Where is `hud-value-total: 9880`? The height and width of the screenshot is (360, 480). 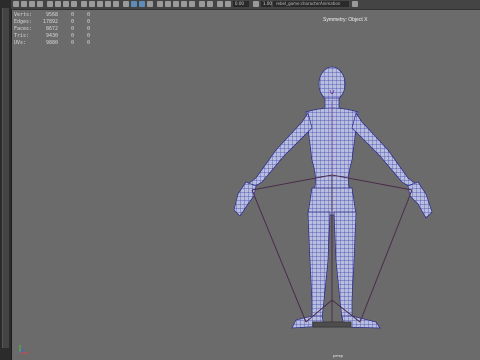 hud-value-total: 9880 is located at coordinates (51, 42).